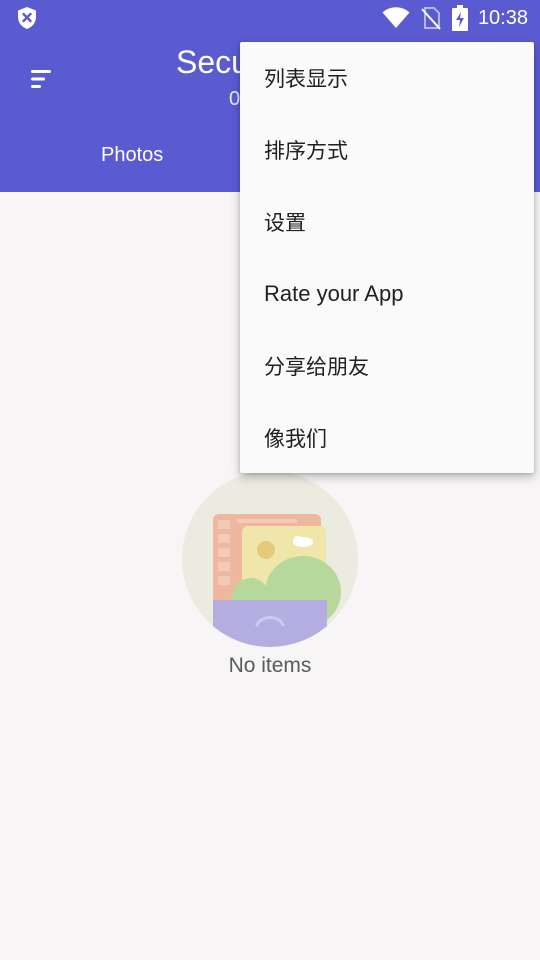 This screenshot has width=540, height=960. What do you see at coordinates (459, 18) in the screenshot?
I see `battery-charging-icon` at bounding box center [459, 18].